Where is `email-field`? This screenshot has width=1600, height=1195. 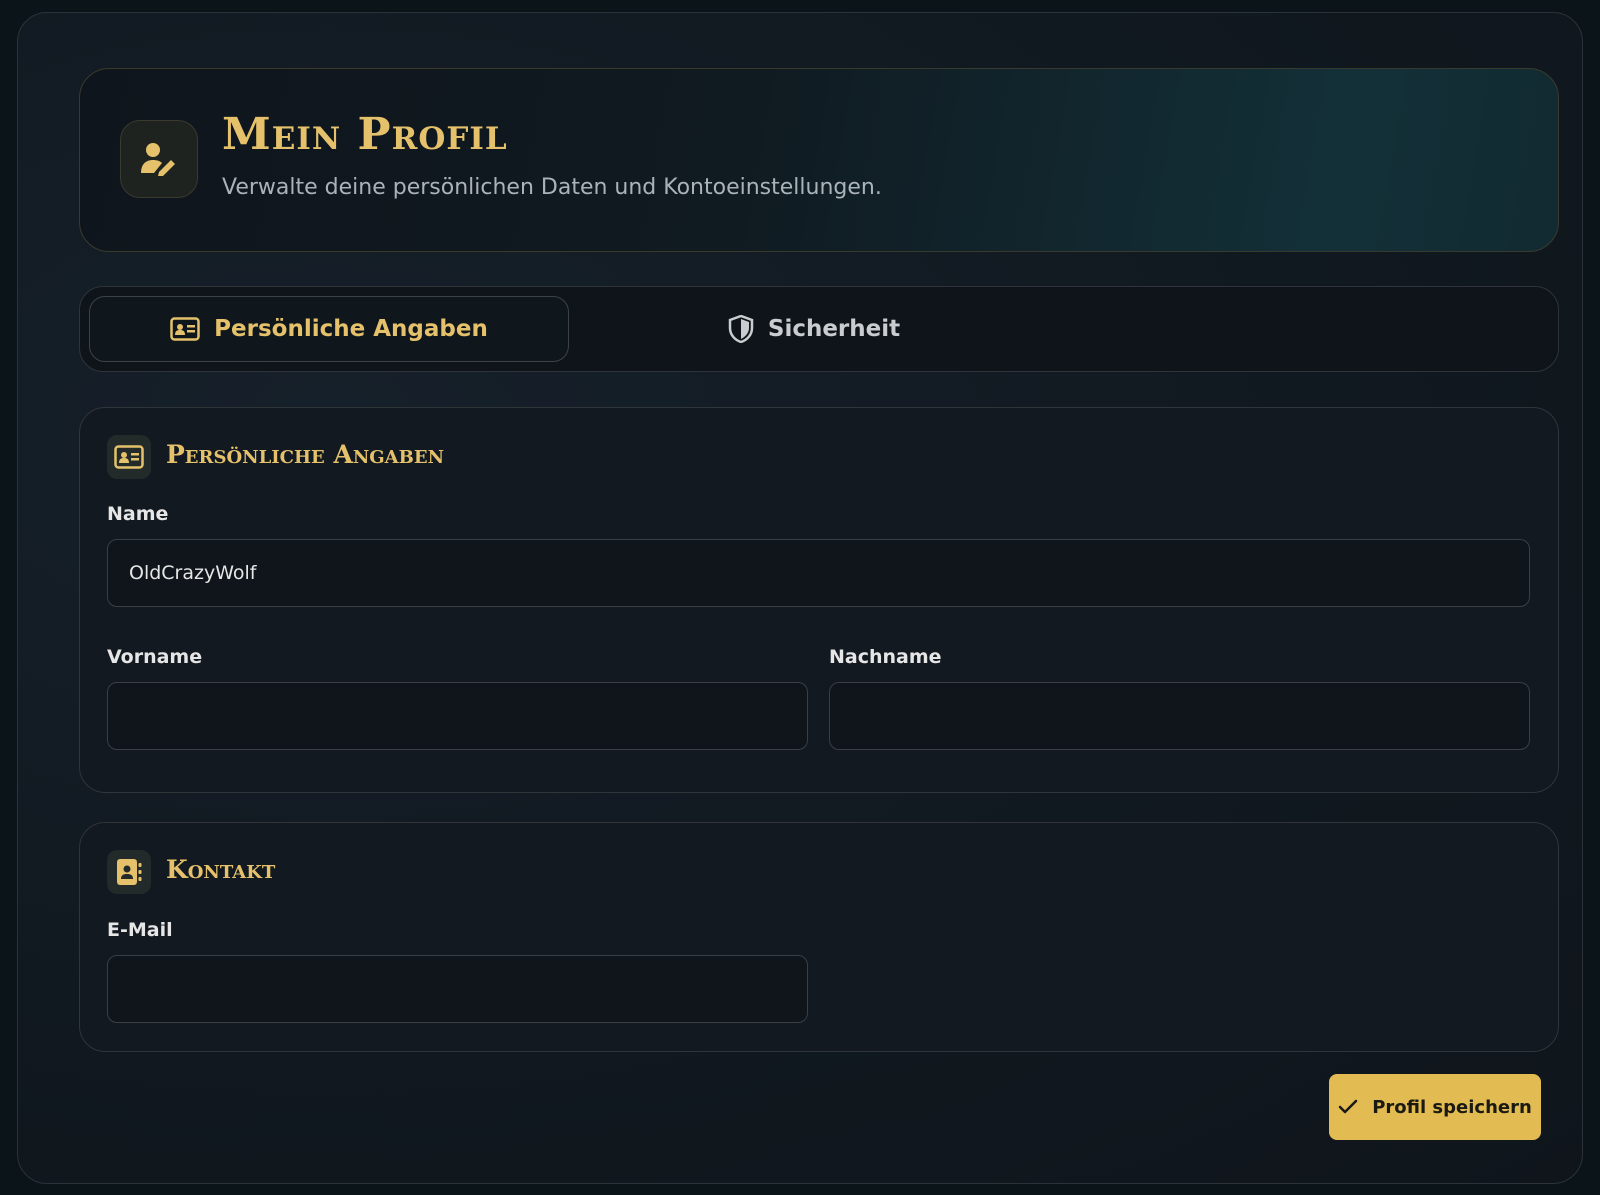 email-field is located at coordinates (457, 989).